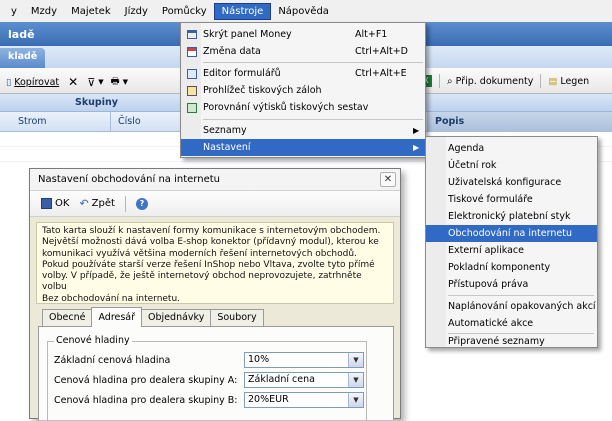 This screenshot has width=612, height=421. I want to click on menu-item-label: Změna data, so click(232, 51).